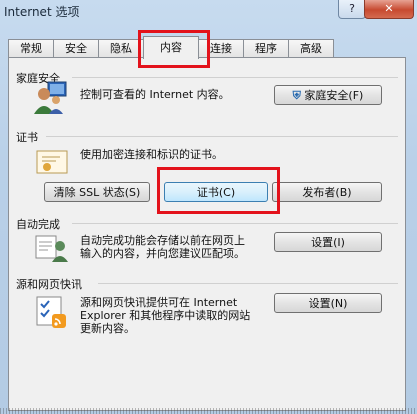  I want to click on autocomplete-heading: 自动完成, so click(38, 224).